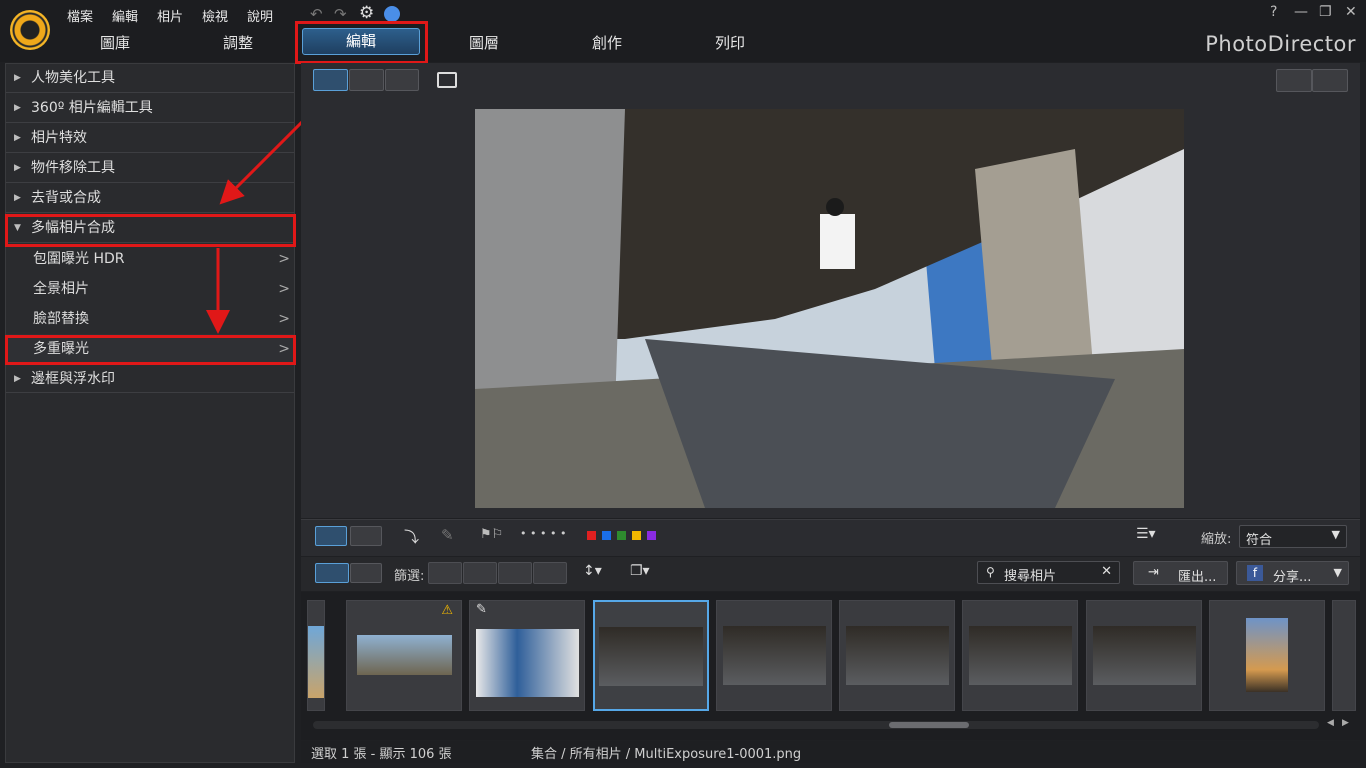  Describe the element at coordinates (125, 15) in the screenshot. I see `menu-edit: 編輯` at that location.